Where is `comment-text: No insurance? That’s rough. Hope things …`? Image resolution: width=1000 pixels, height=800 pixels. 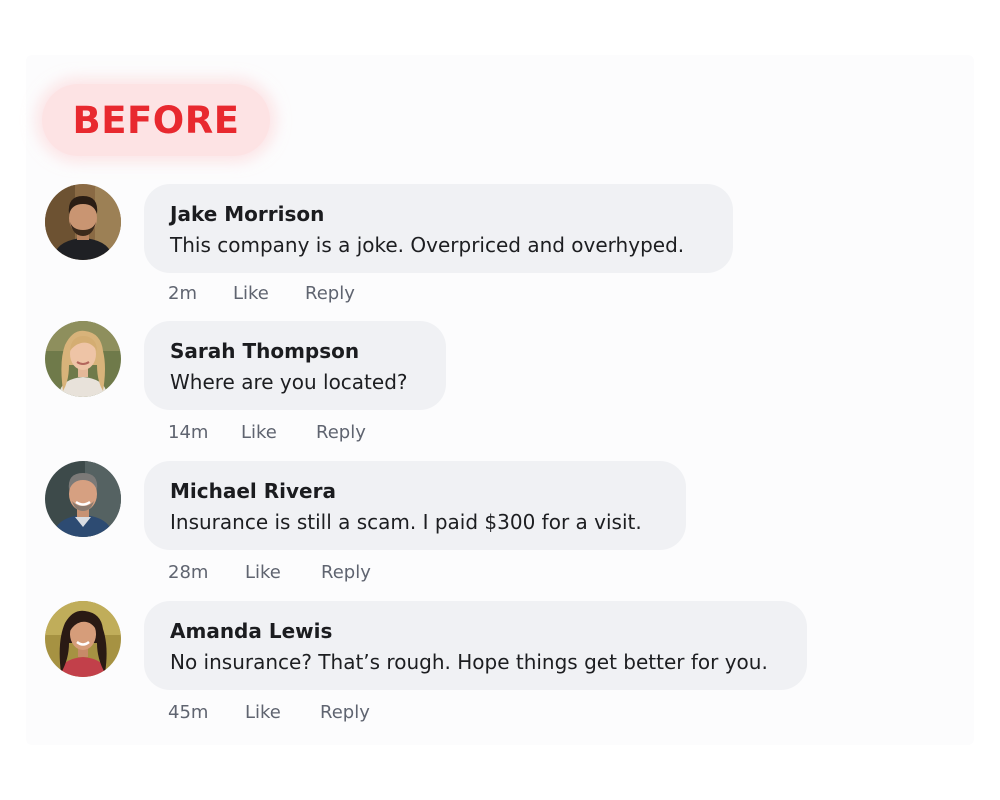 comment-text: No insurance? That’s rough. Hope things … is located at coordinates (469, 662).